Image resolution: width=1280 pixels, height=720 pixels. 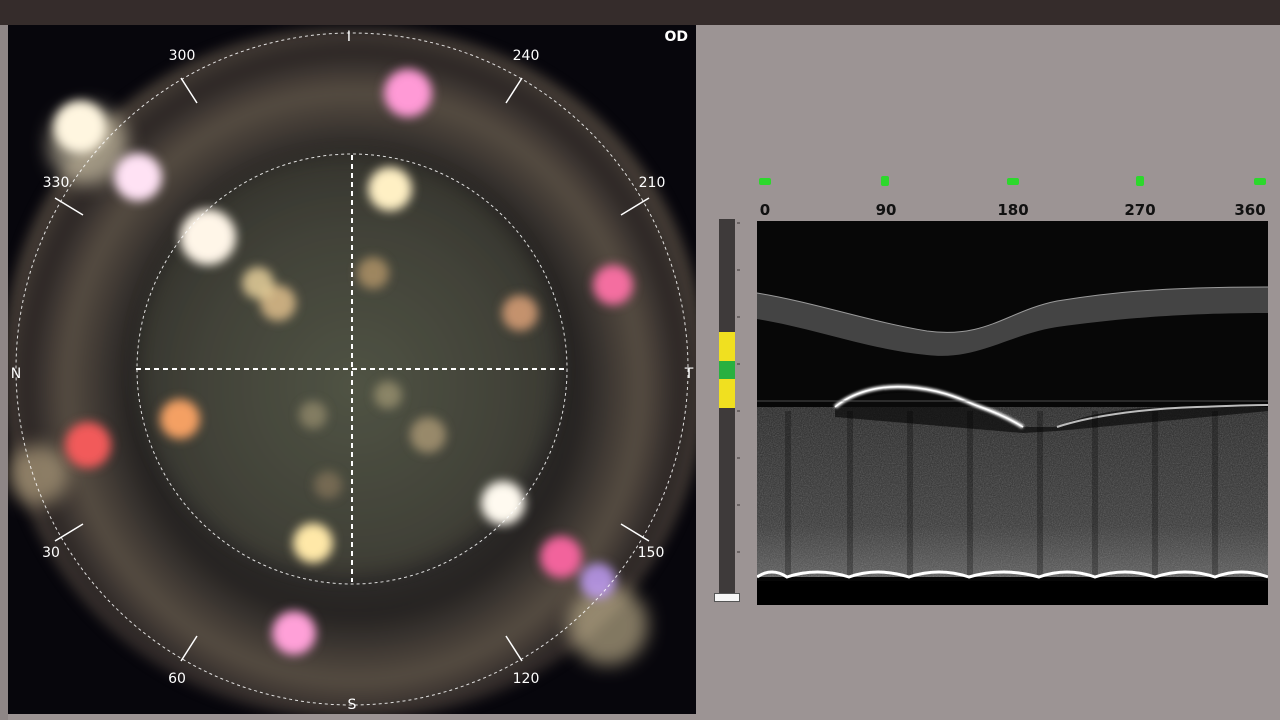 I want to click on angle-label: 60, so click(x=177, y=679).